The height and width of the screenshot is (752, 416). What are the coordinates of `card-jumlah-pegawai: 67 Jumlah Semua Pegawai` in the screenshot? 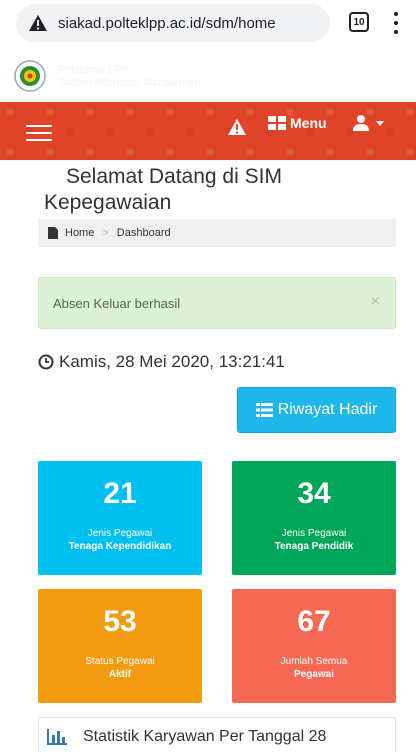 It's located at (314, 646).